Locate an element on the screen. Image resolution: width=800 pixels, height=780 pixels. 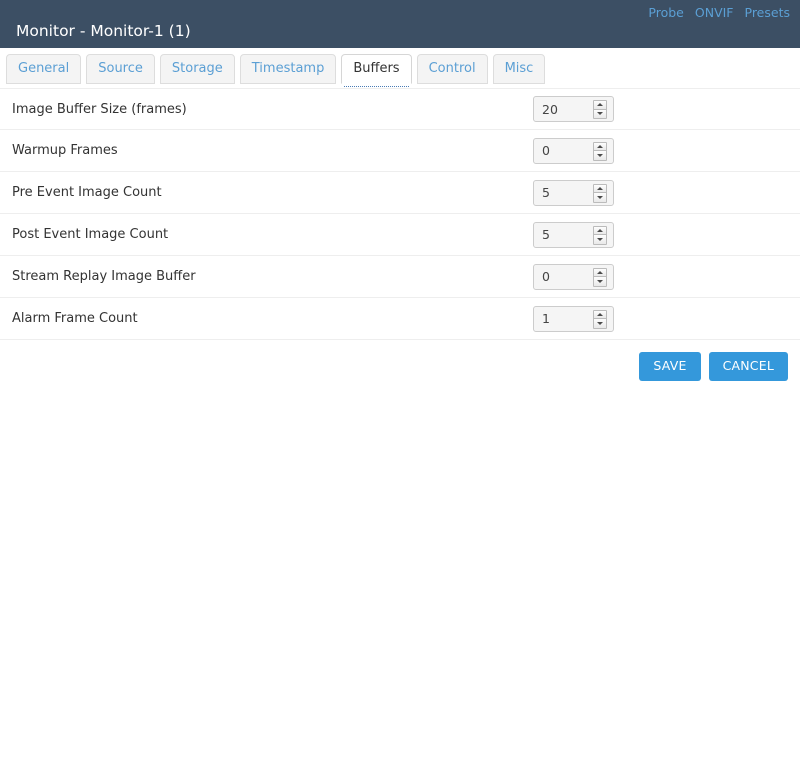
field-pre-event-image-count is located at coordinates (573, 192).